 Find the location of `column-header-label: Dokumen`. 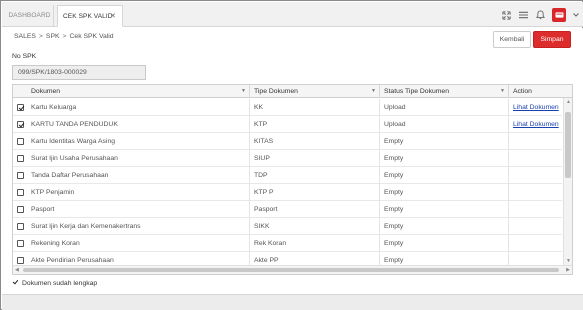

column-header-label: Dokumen is located at coordinates (46, 91).